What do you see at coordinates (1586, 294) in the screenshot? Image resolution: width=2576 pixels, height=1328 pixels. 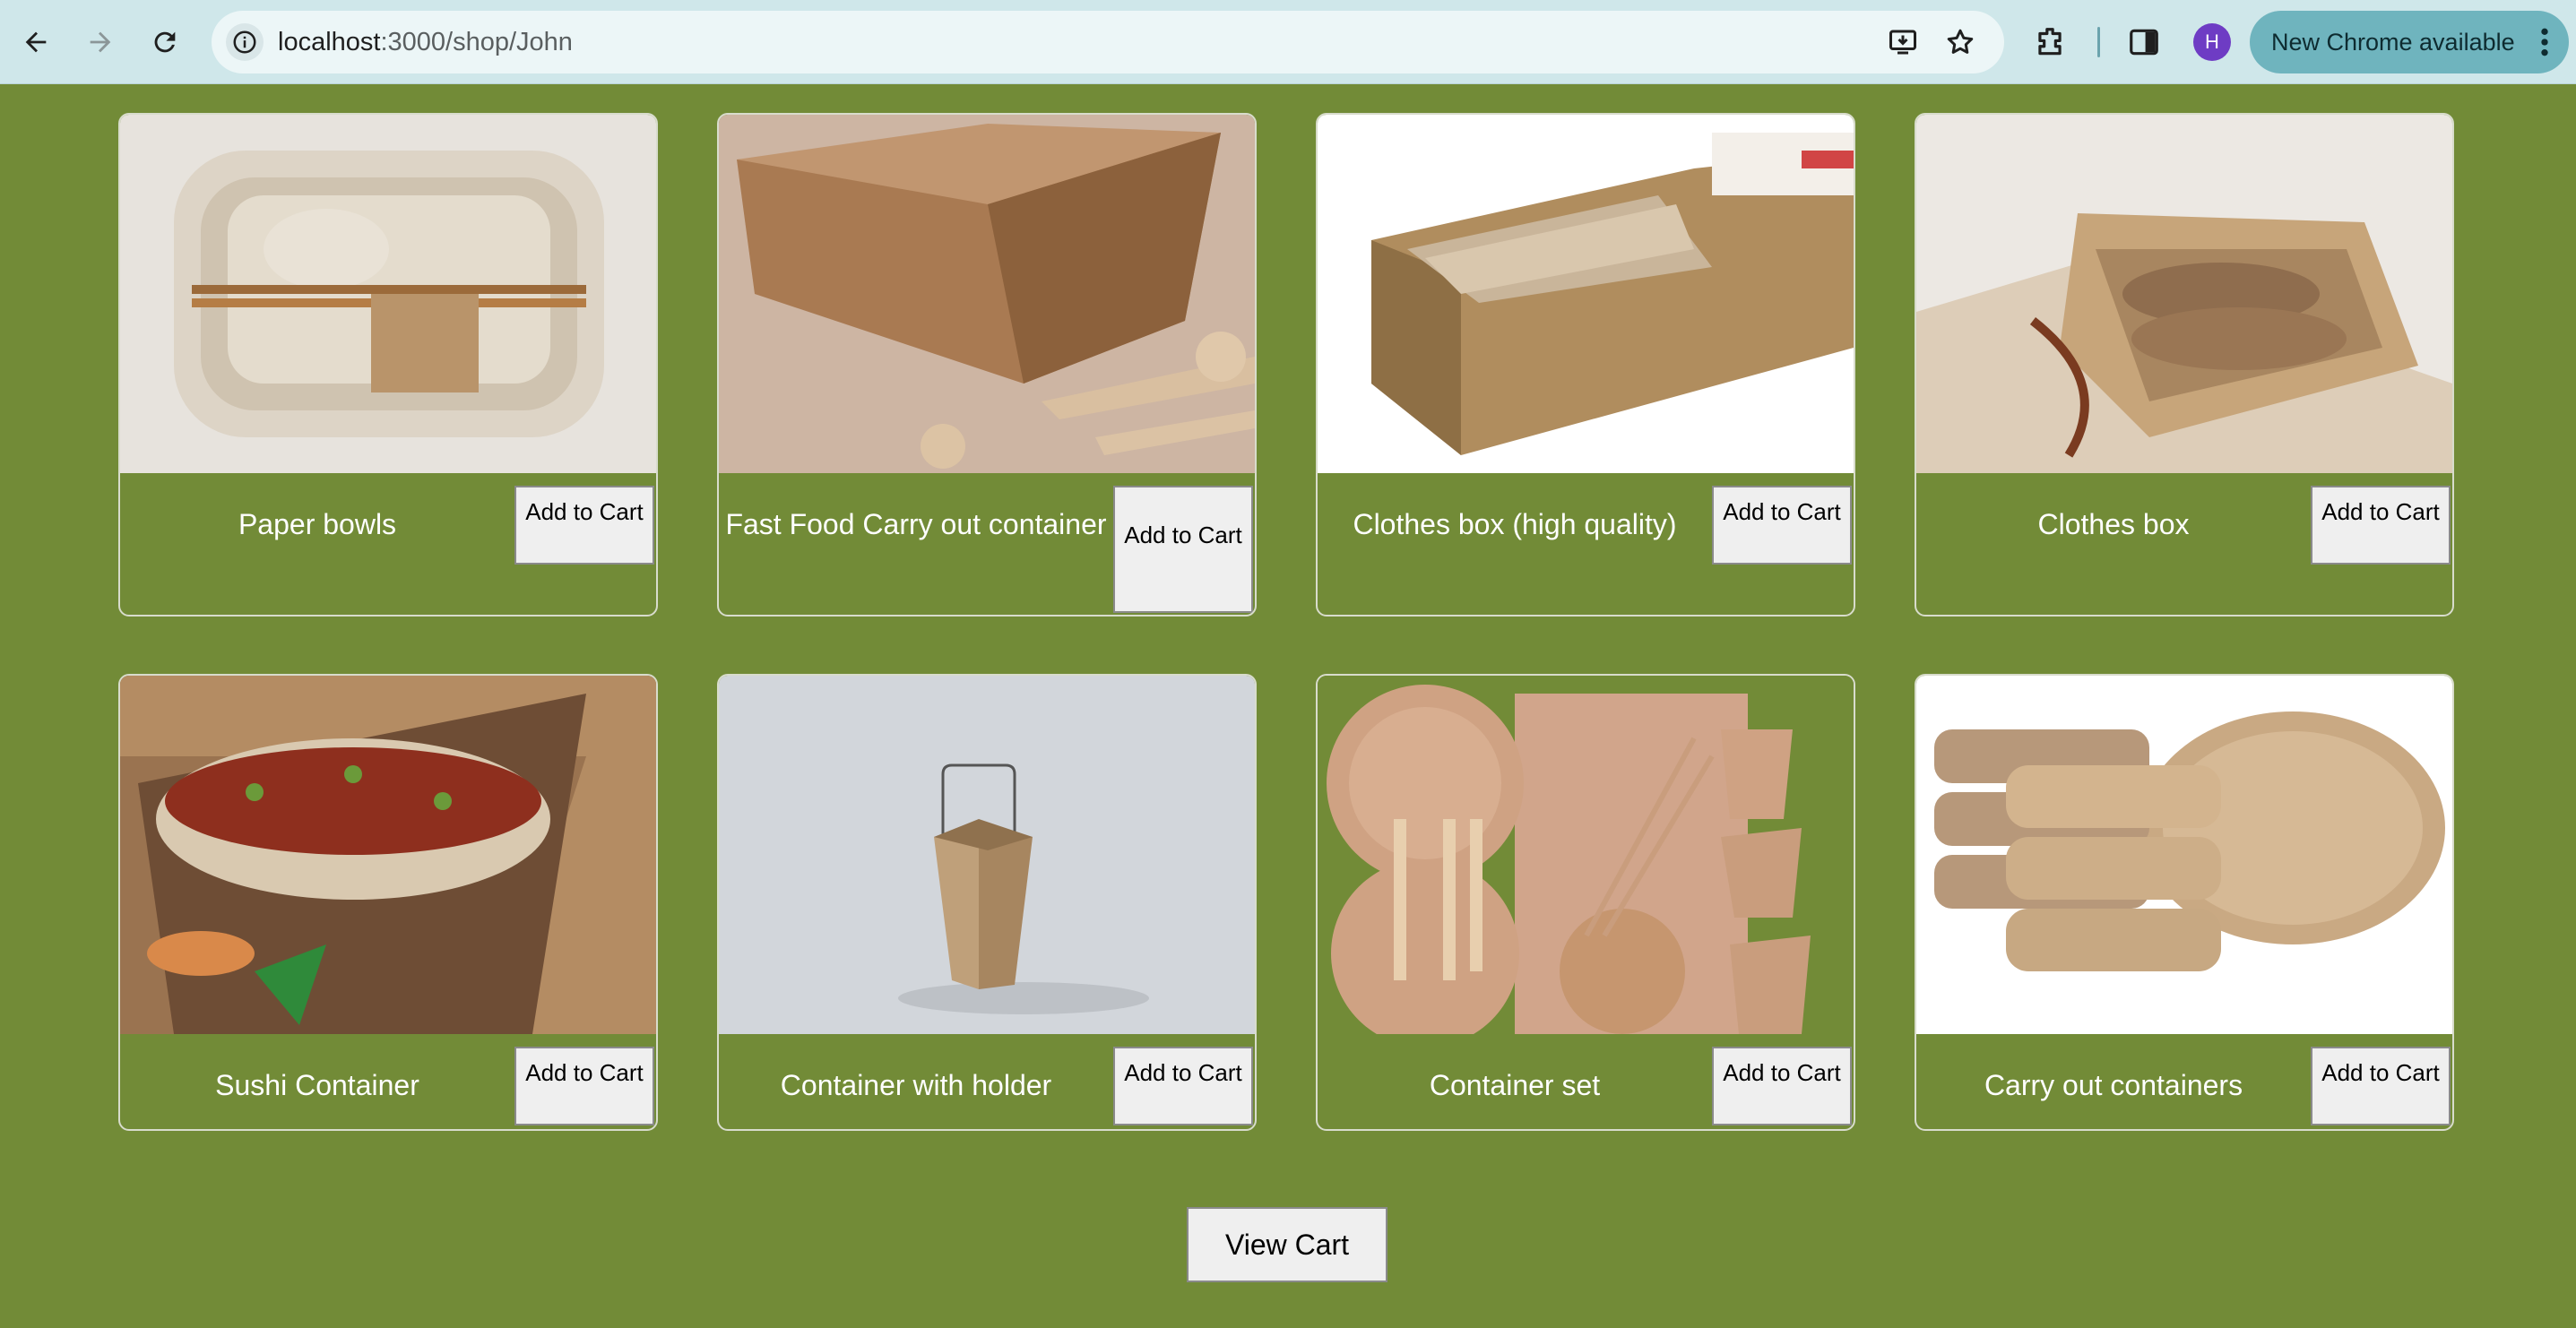 I see `product-image-clothes-box-hq` at bounding box center [1586, 294].